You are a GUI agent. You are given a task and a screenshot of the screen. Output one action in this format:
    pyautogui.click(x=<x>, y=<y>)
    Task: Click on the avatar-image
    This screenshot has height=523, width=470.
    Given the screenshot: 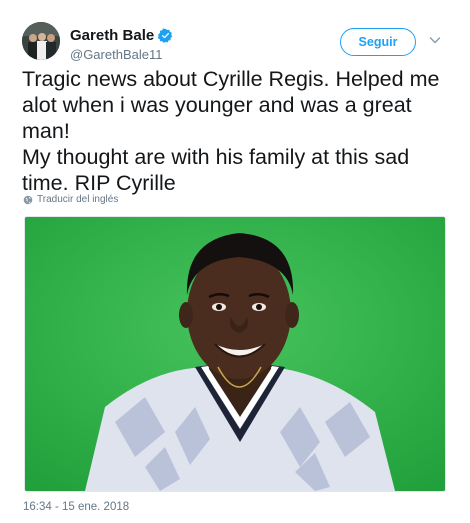 What is the action you would take?
    pyautogui.click(x=41, y=41)
    